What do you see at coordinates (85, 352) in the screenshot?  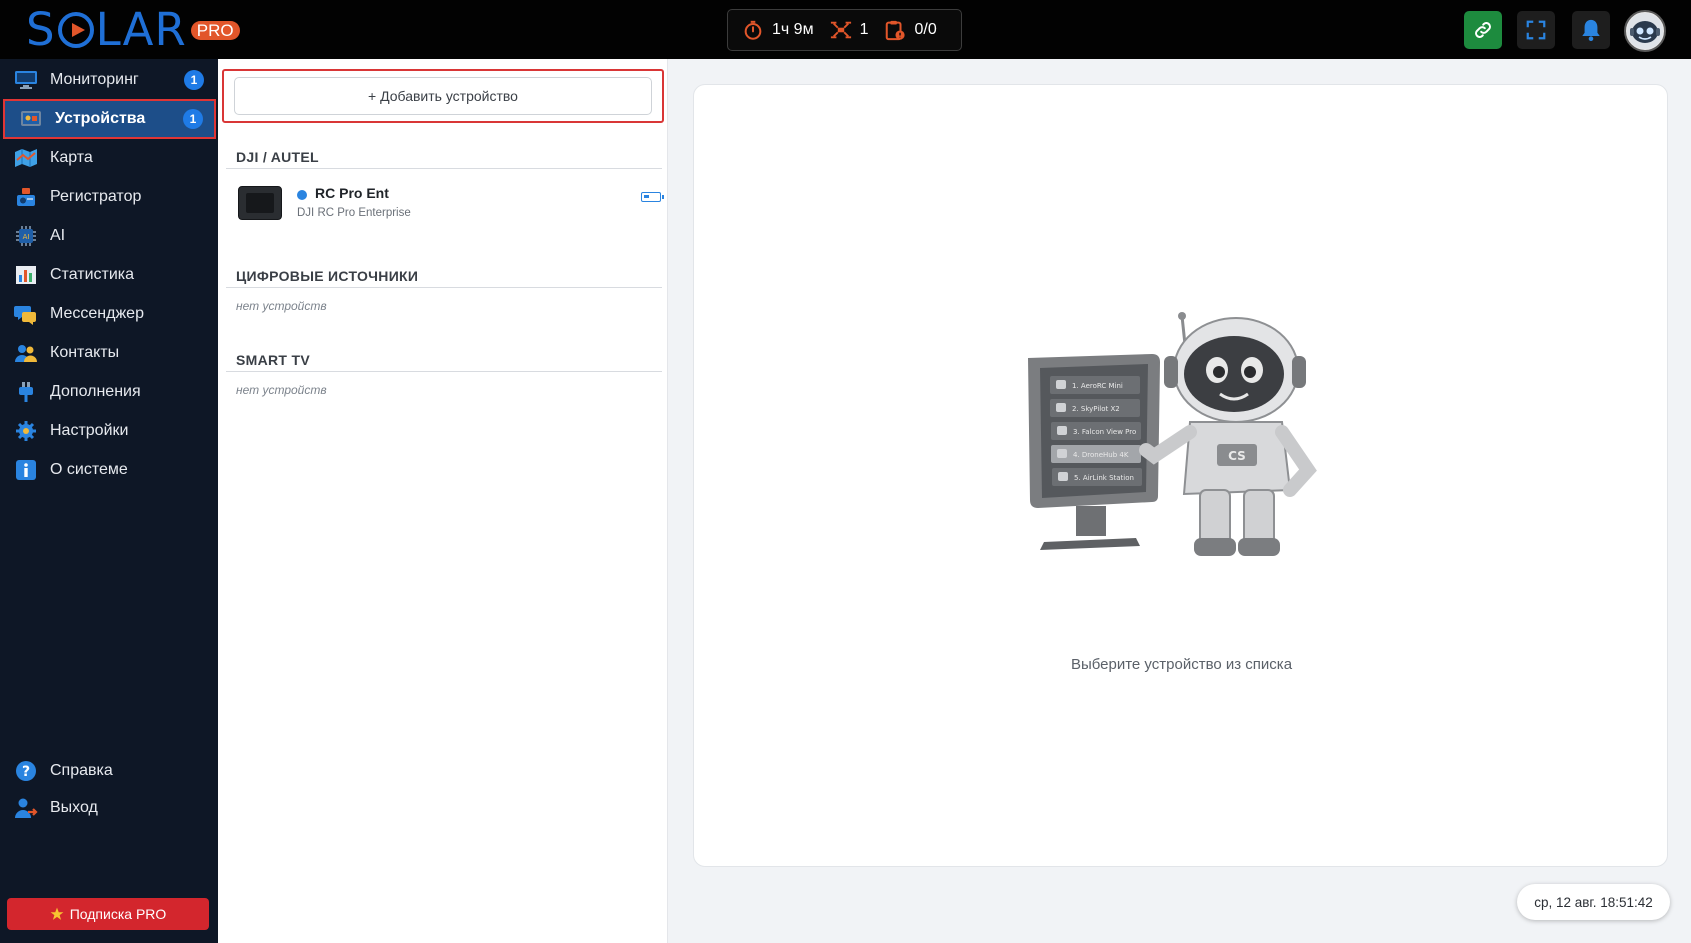 I see `sidebar-item-label: Контакты` at bounding box center [85, 352].